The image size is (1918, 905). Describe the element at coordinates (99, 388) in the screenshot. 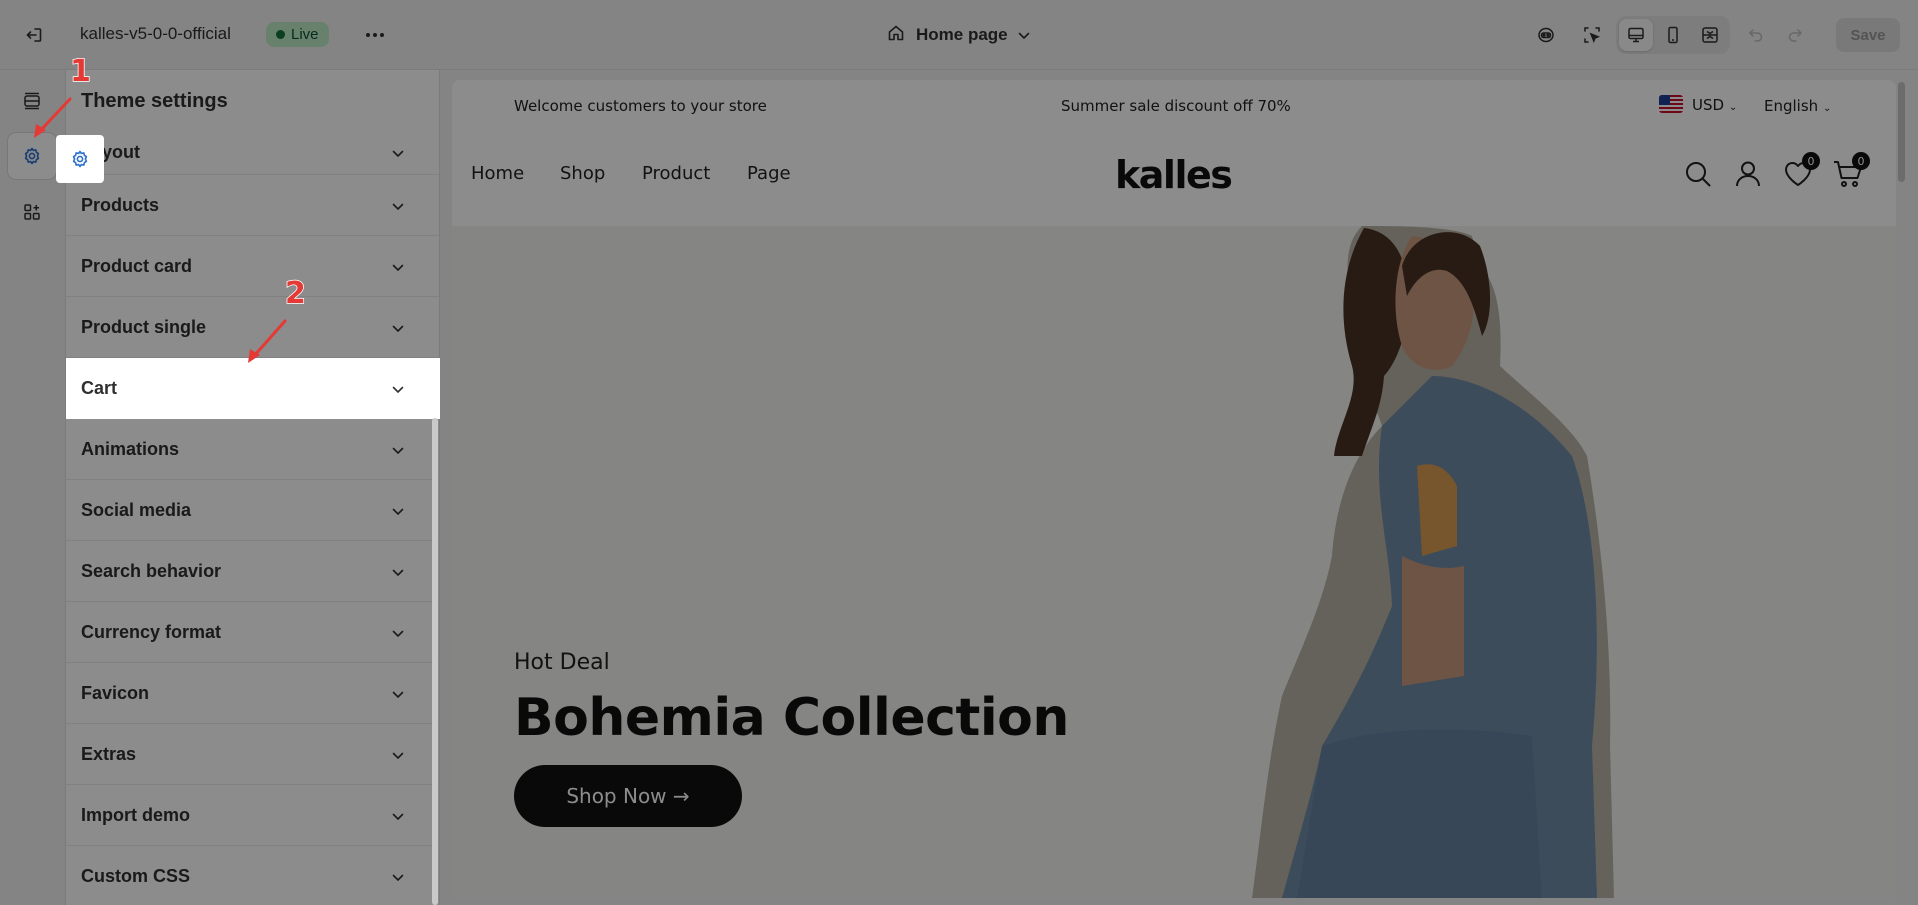

I see `settings-row-label: Cart` at that location.